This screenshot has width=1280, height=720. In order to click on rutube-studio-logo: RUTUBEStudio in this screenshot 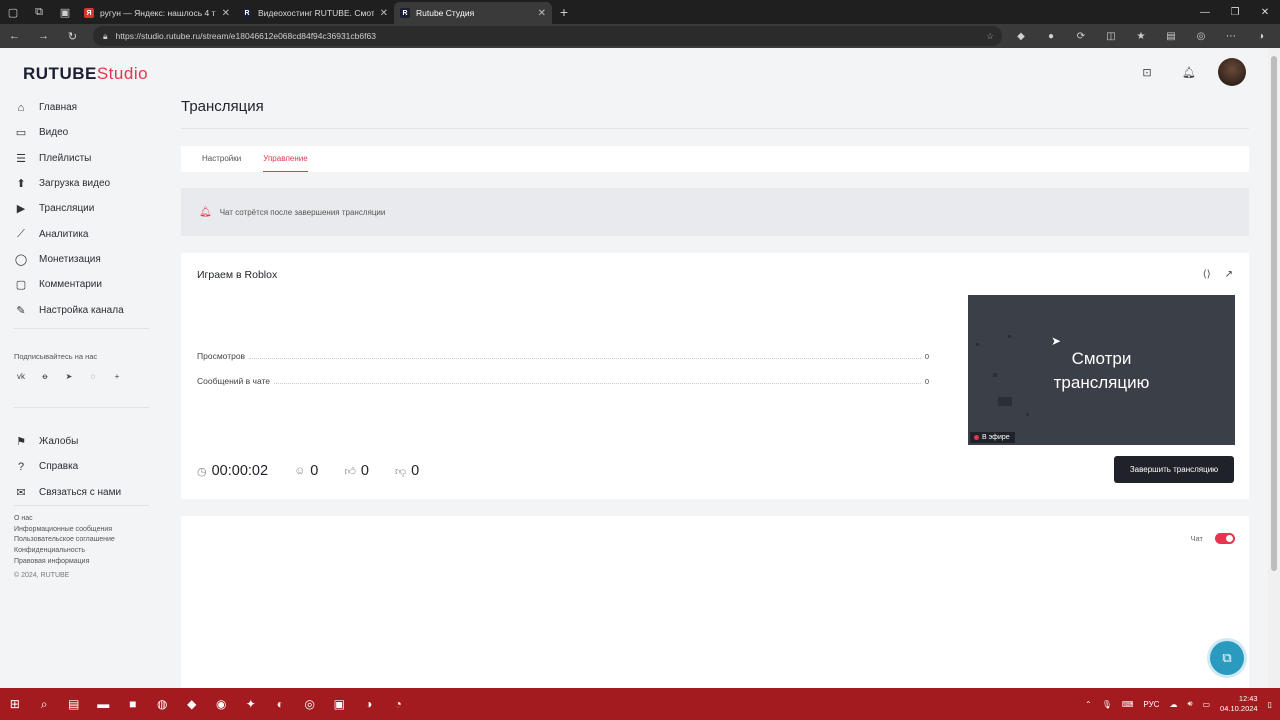, I will do `click(85, 74)`.